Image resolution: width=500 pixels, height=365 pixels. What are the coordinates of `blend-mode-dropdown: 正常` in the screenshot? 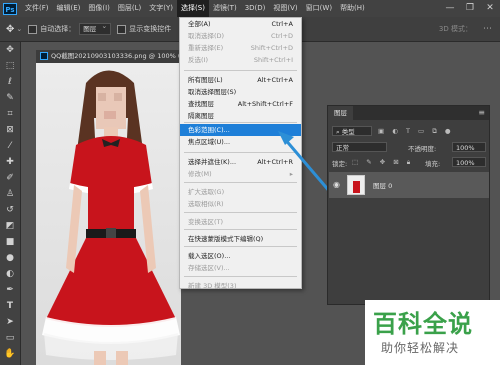 It's located at (359, 147).